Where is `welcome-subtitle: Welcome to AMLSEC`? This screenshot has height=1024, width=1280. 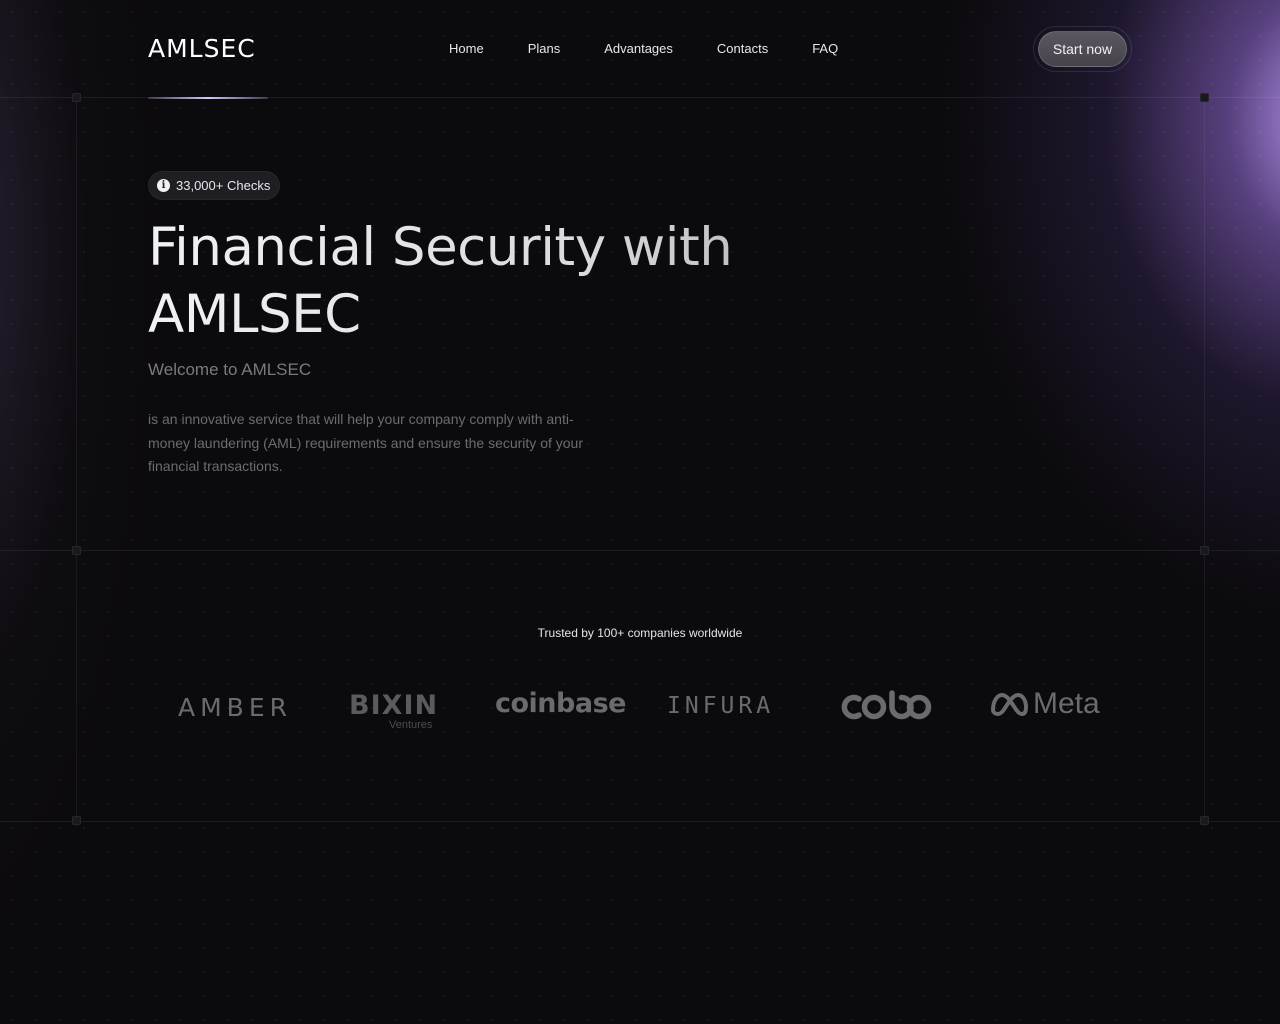 welcome-subtitle: Welcome to AMLSEC is located at coordinates (230, 369).